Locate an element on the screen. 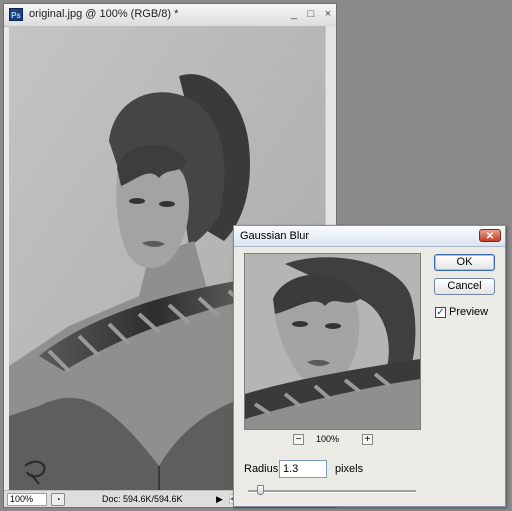 The height and width of the screenshot is (511, 512). minimize-icon: _ is located at coordinates (294, 14).